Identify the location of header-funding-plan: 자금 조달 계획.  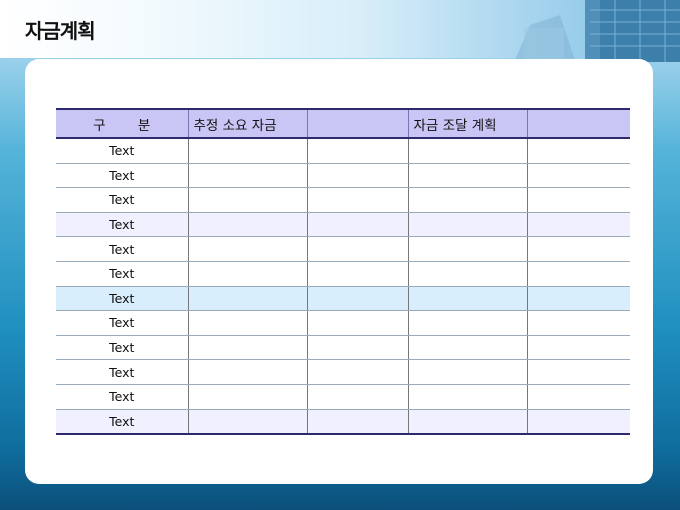
(467, 123).